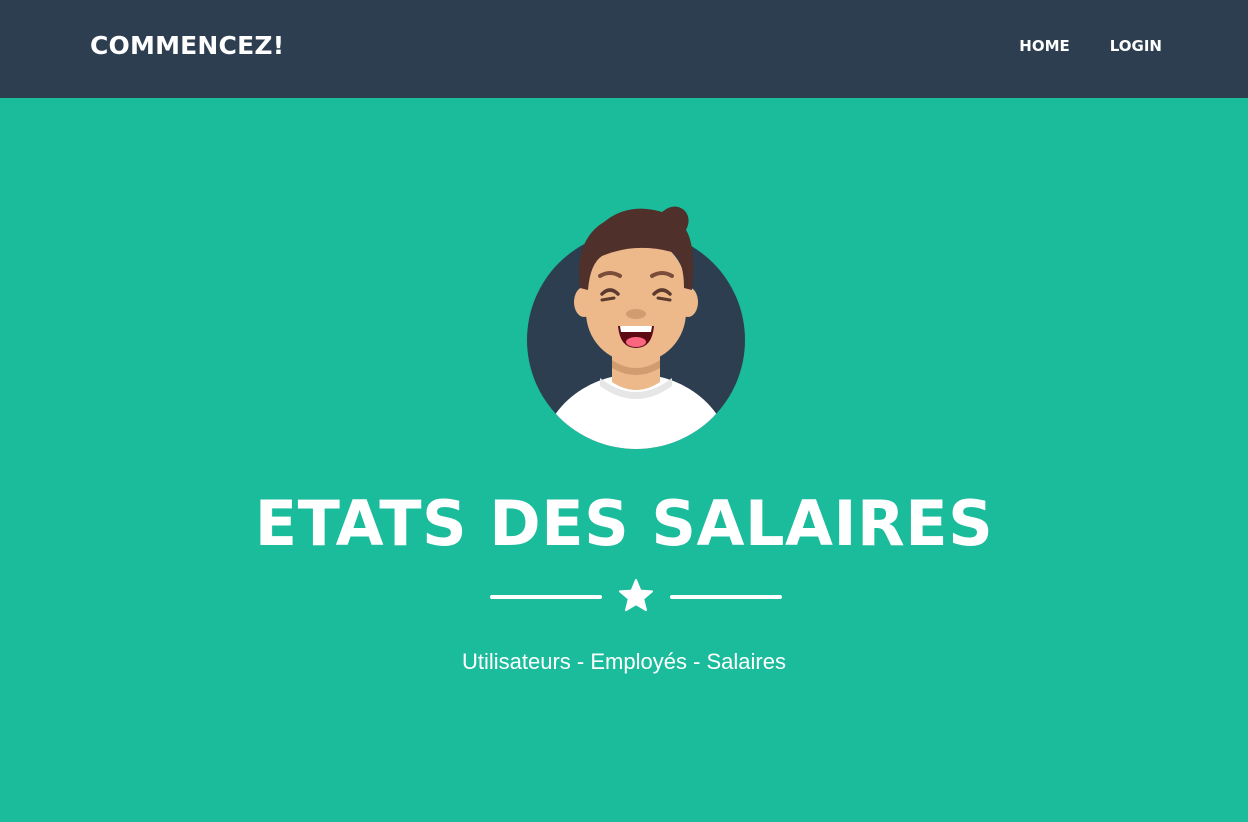 The width and height of the screenshot is (1248, 822). I want to click on divider-line-left, so click(546, 597).